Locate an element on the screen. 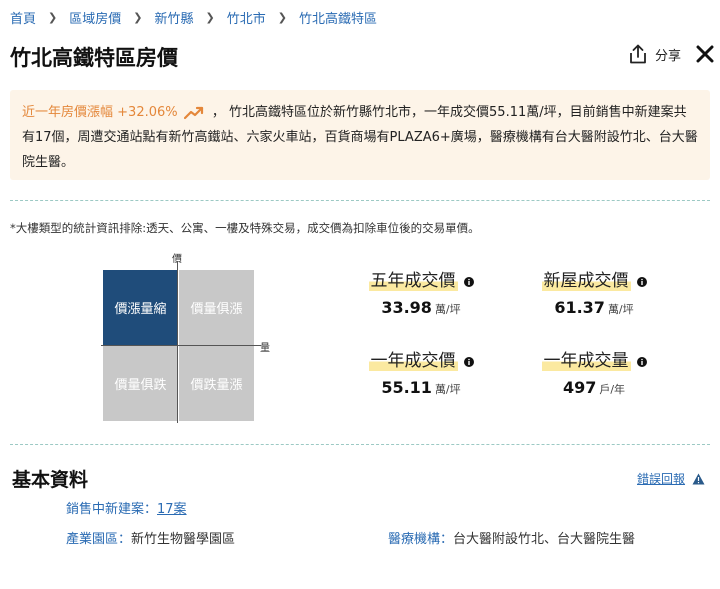  stat-value-row: 61.37 萬/坪 is located at coordinates (594, 307).